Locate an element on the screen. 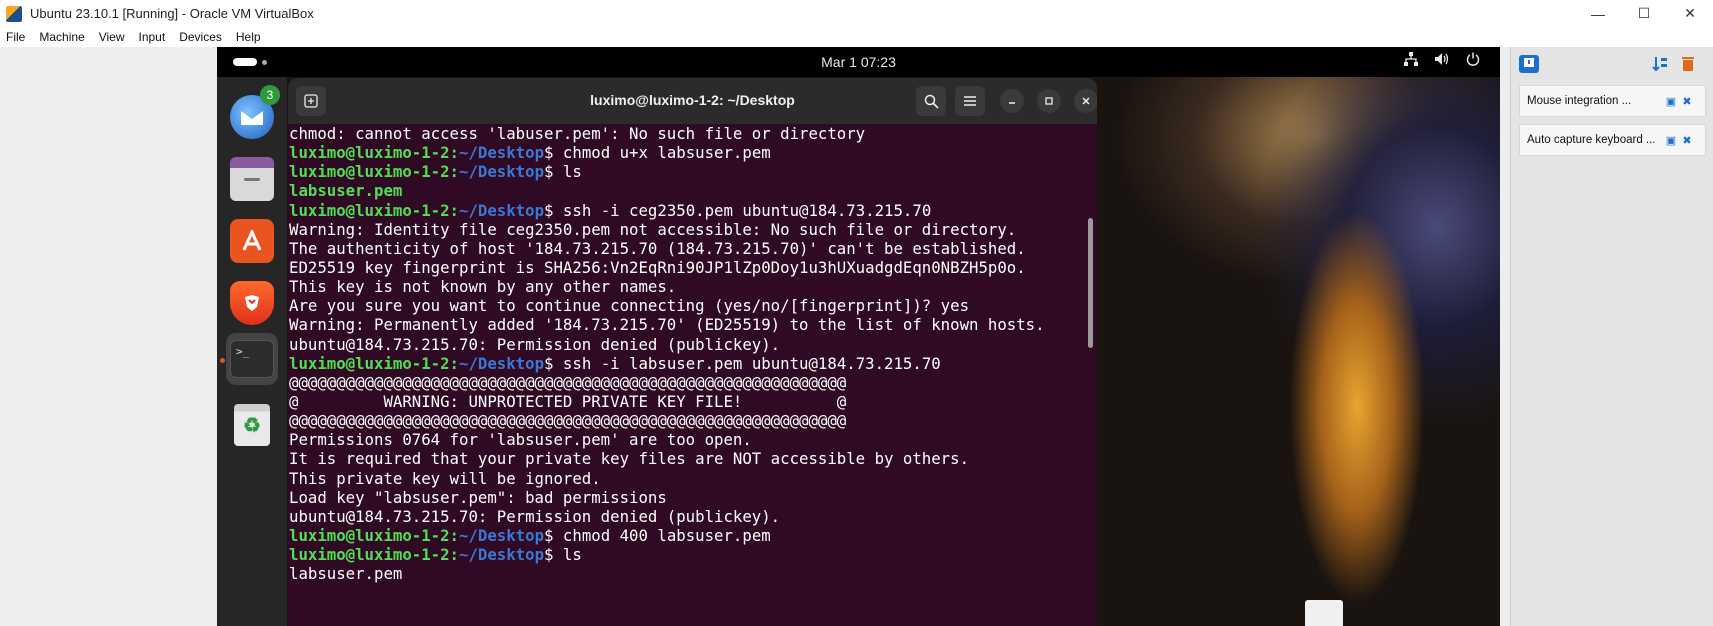  dock-item-app-center is located at coordinates (252, 241).